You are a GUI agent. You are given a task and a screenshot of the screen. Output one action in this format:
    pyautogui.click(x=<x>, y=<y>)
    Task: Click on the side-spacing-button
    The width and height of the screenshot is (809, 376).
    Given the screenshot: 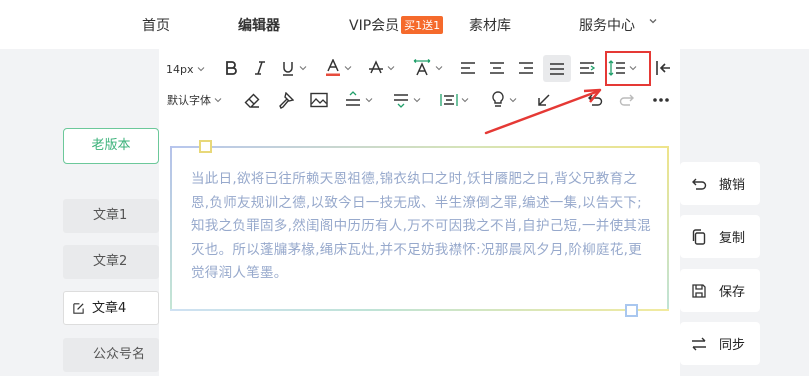 What is the action you would take?
    pyautogui.click(x=454, y=100)
    